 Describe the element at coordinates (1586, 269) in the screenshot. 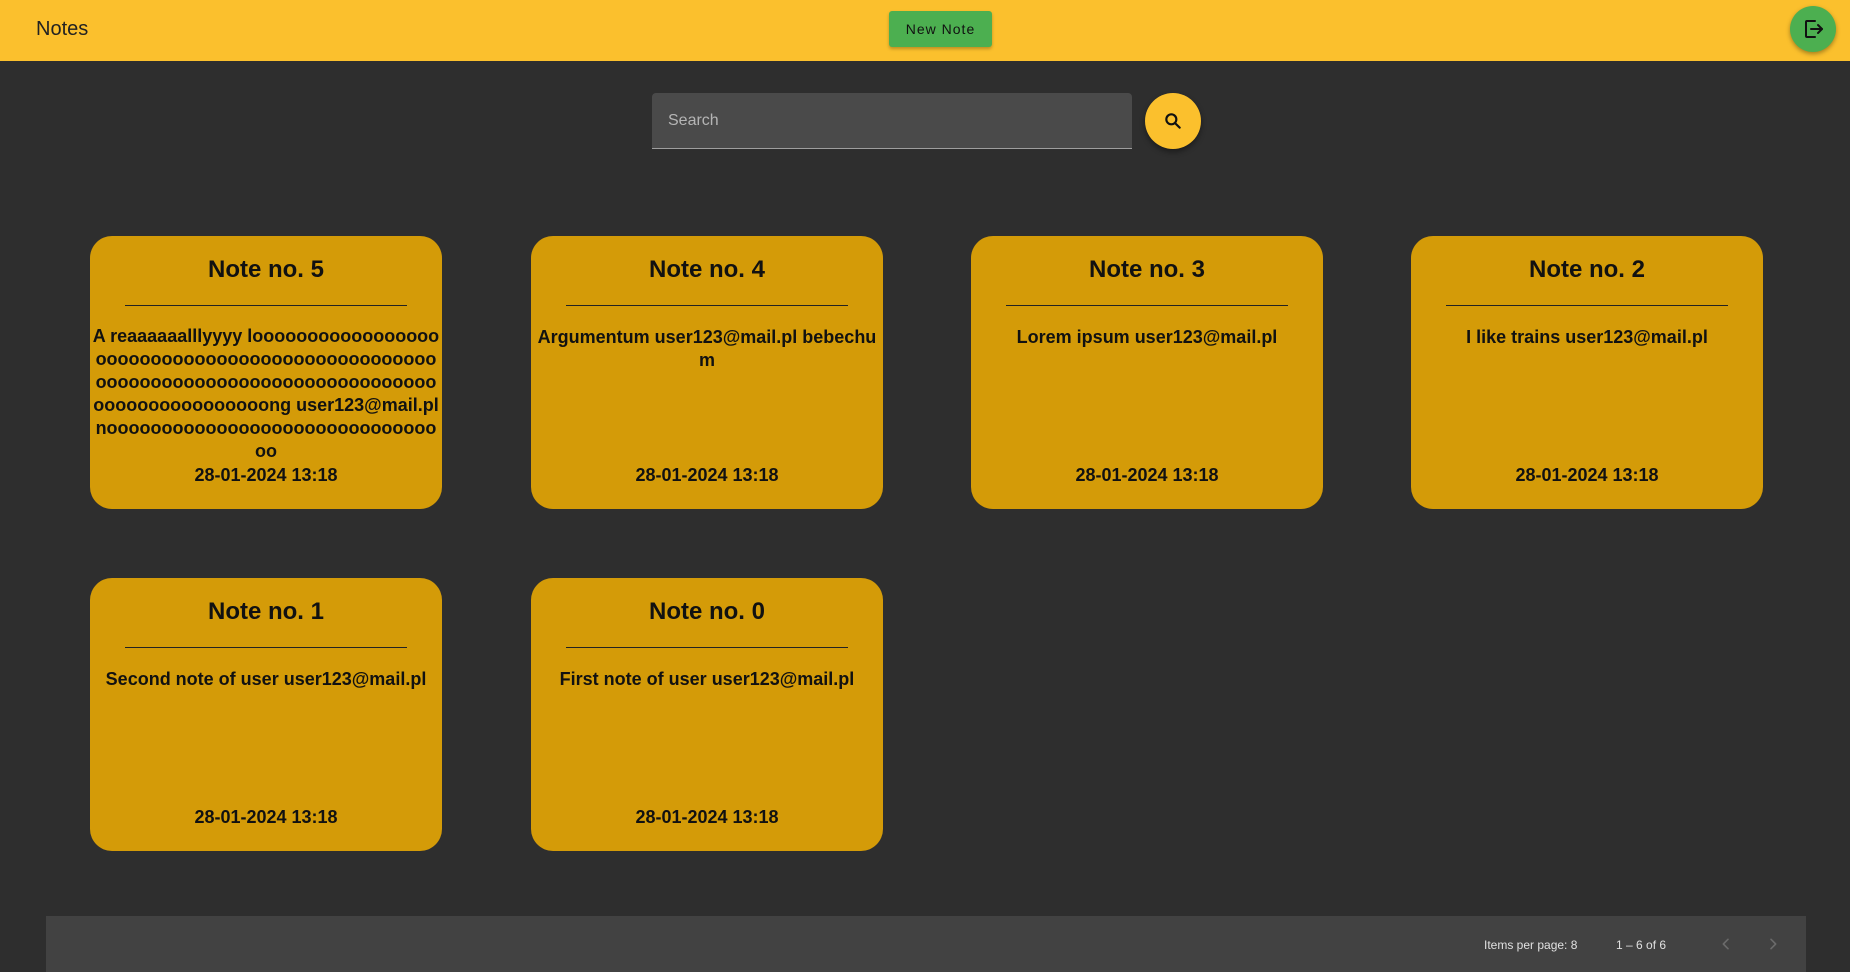

I see `note-title: Note no. 2` at that location.